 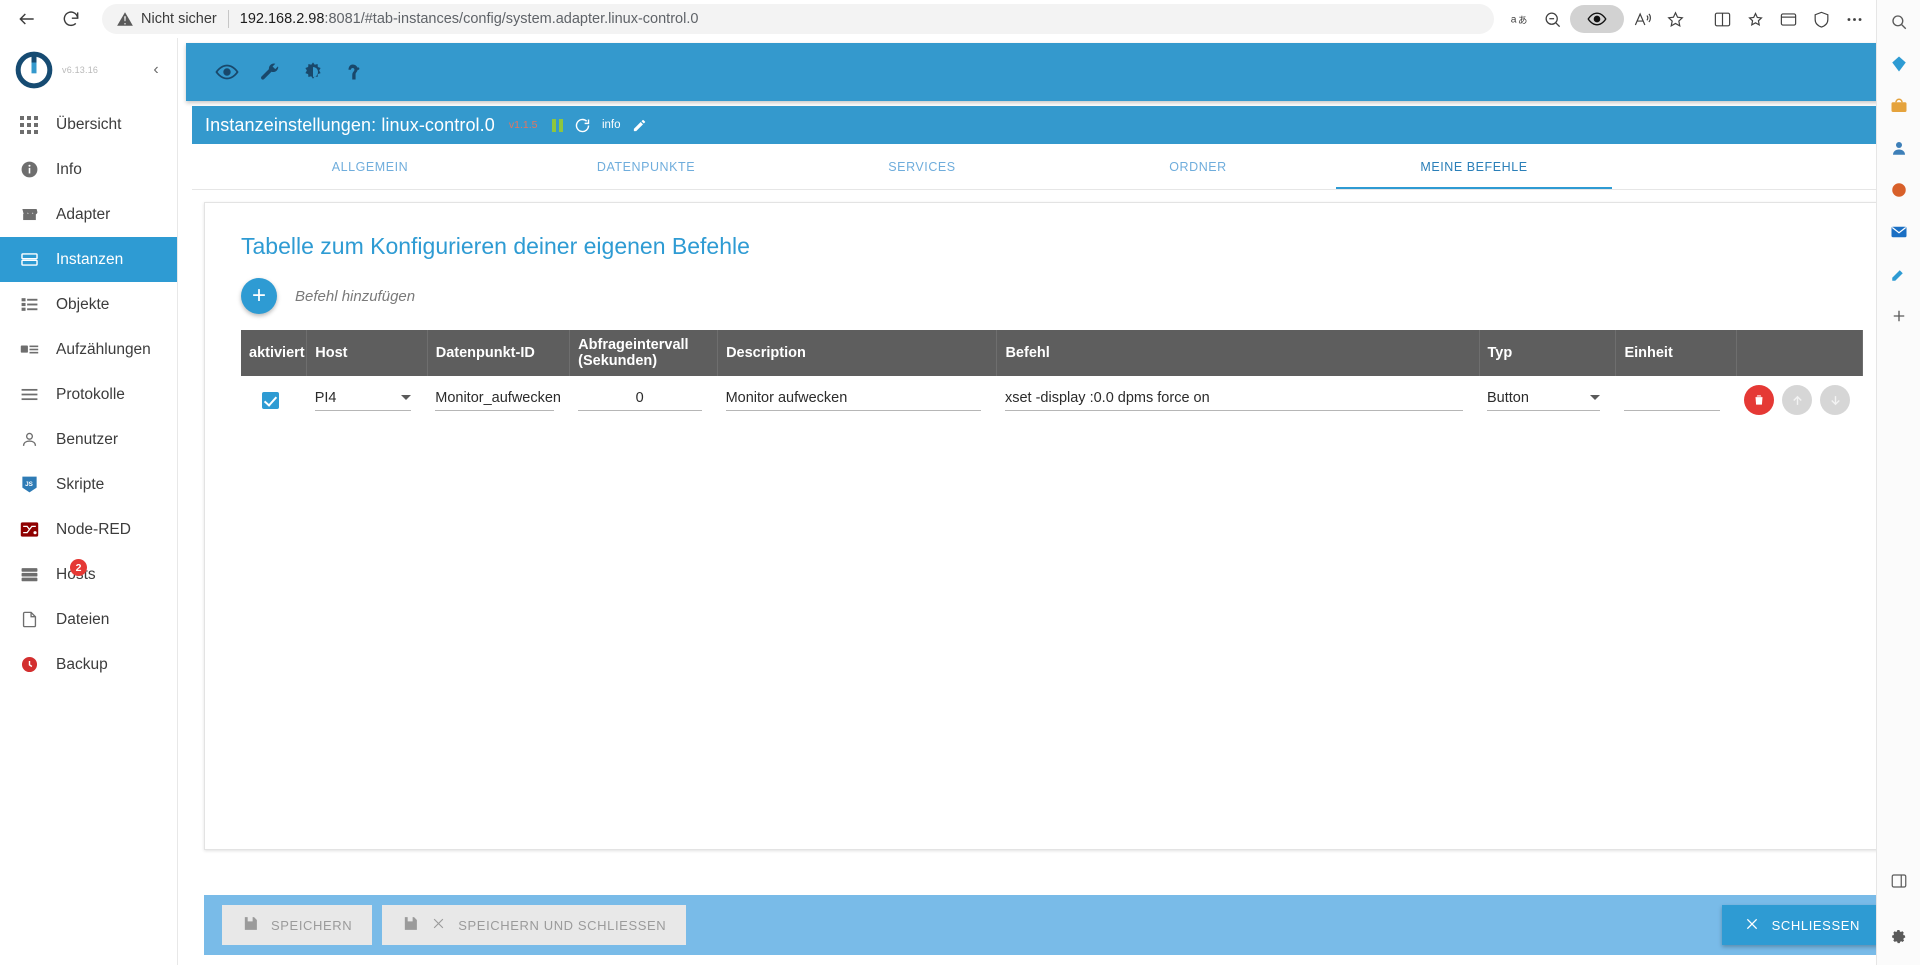 What do you see at coordinates (1899, 106) in the screenshot?
I see `shopping-icon` at bounding box center [1899, 106].